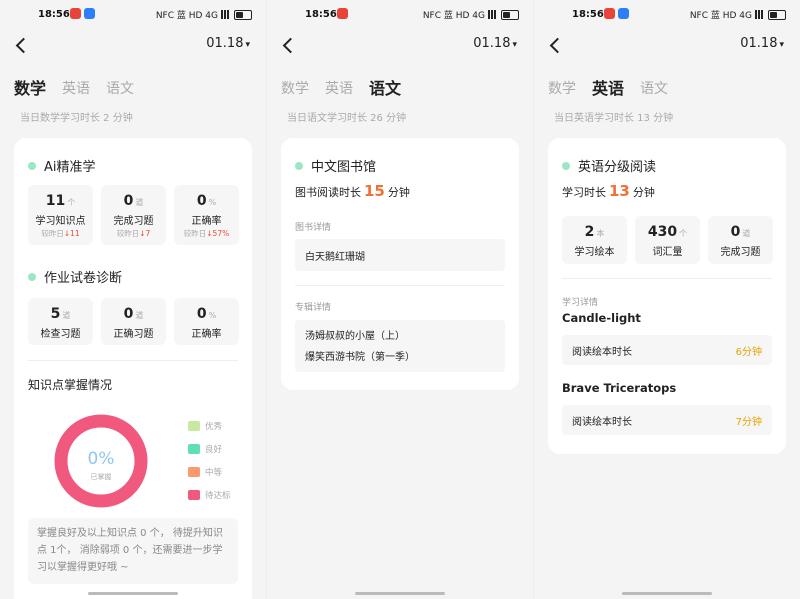 The width and height of the screenshot is (800, 599). I want to click on book-item: 白天鹅红珊瑚, so click(400, 255).